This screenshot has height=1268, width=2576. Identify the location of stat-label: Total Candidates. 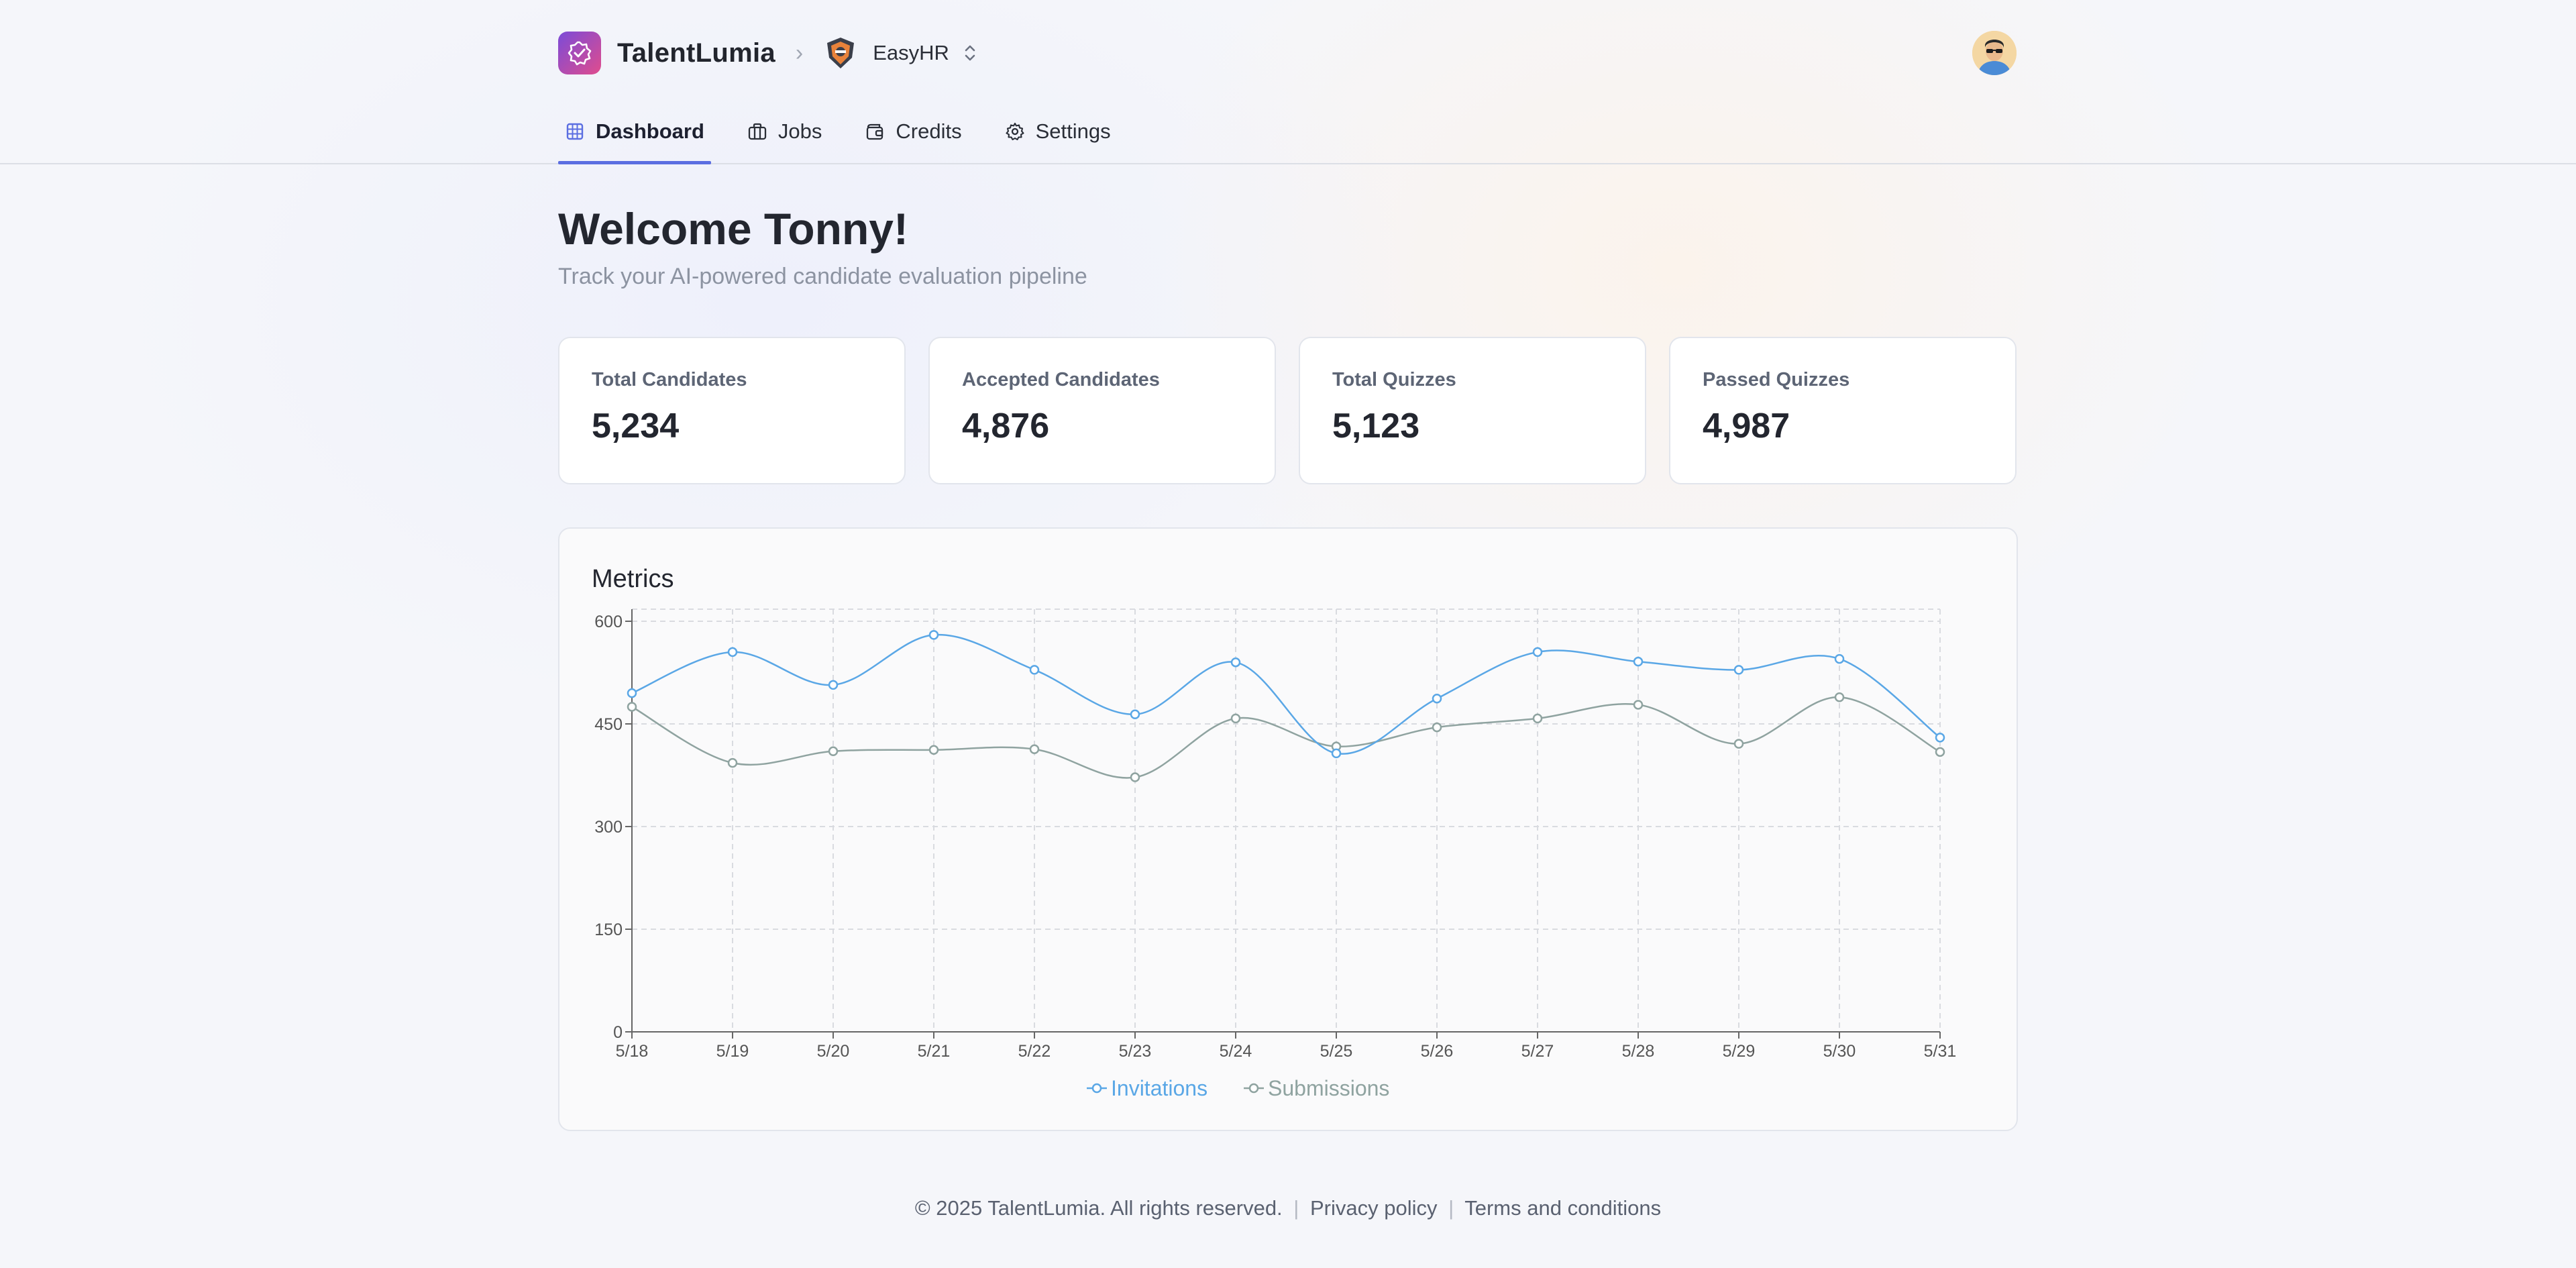
(669, 379).